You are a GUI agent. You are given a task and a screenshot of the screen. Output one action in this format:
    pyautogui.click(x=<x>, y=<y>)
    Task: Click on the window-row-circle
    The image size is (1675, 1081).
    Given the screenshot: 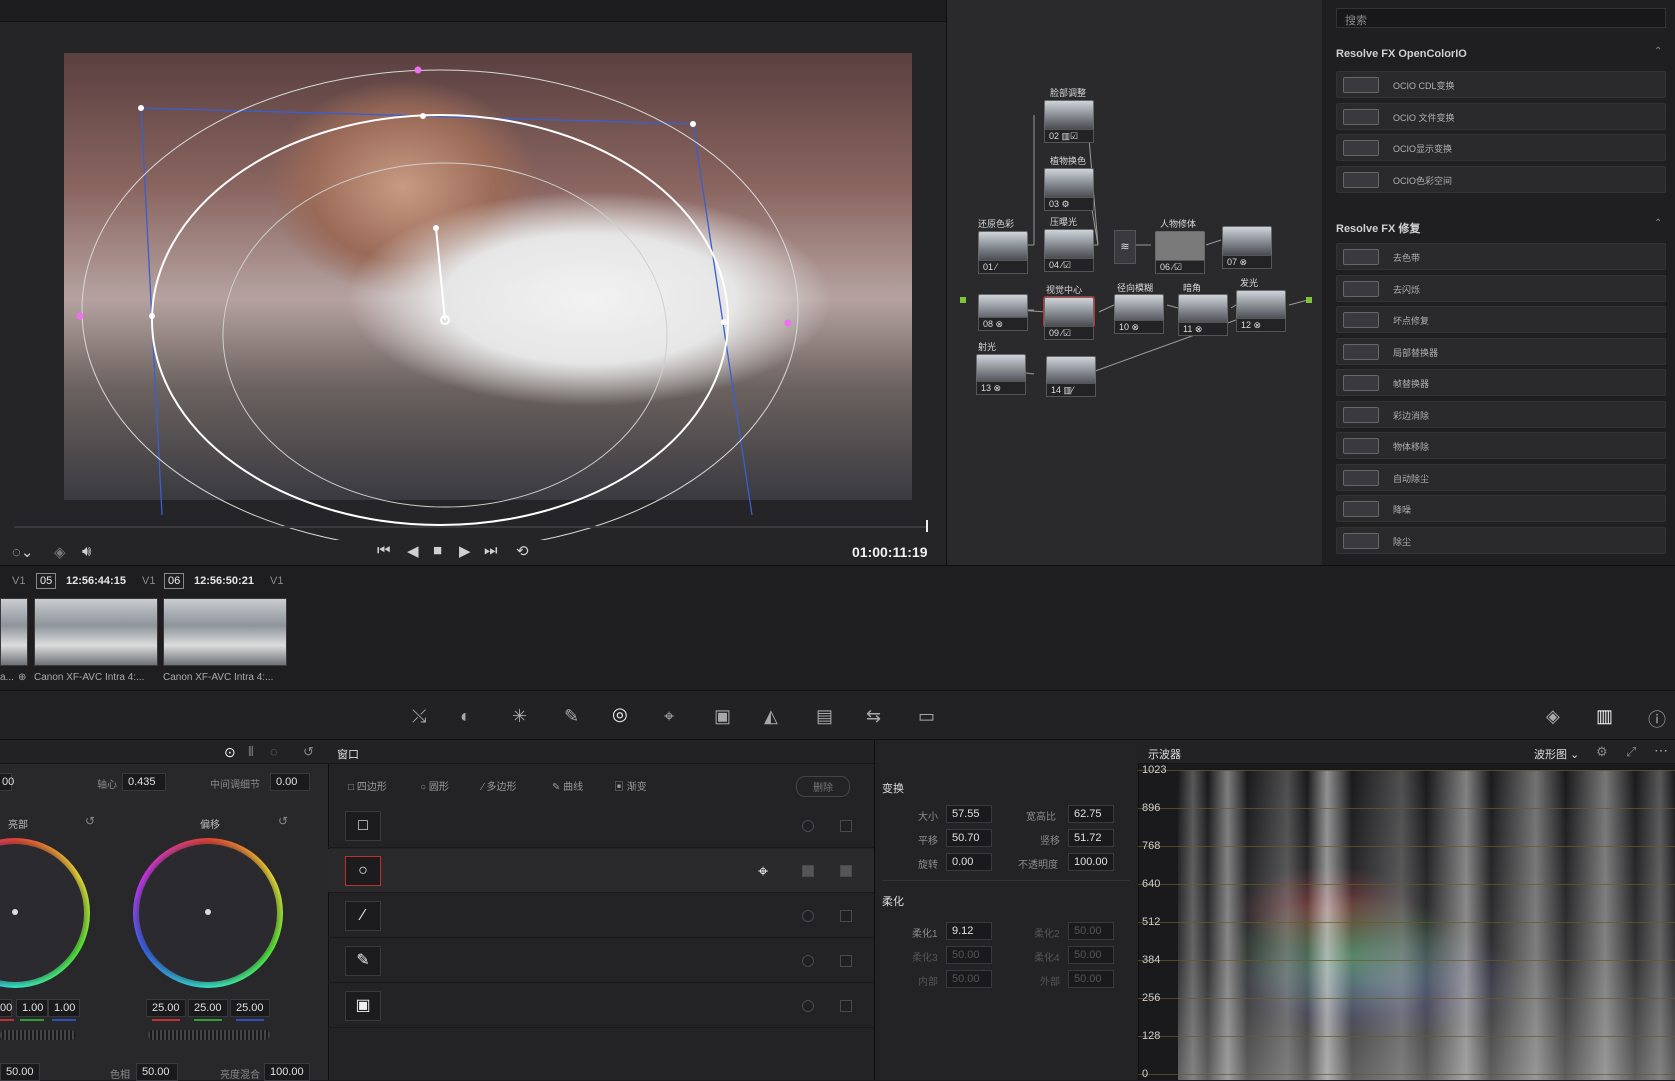 What is the action you would take?
    pyautogui.click(x=601, y=871)
    